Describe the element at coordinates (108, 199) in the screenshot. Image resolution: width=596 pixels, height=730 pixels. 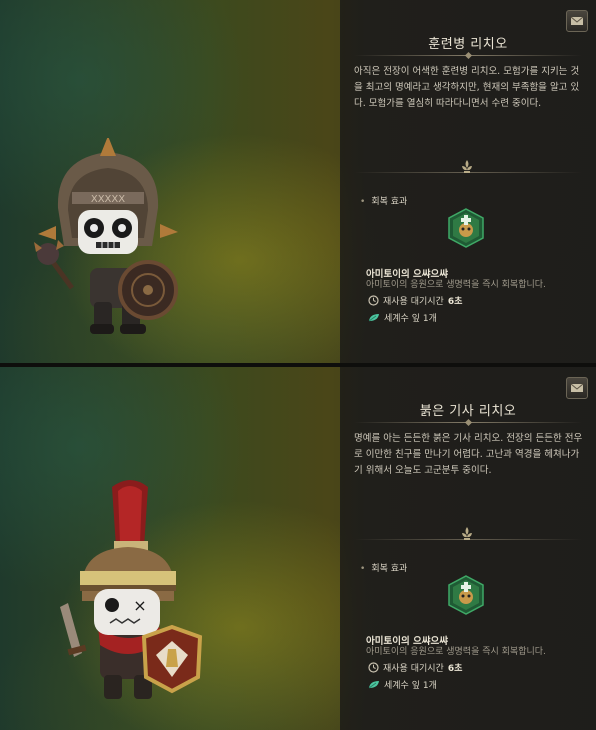
I see `svg-text: XXXXX` at that location.